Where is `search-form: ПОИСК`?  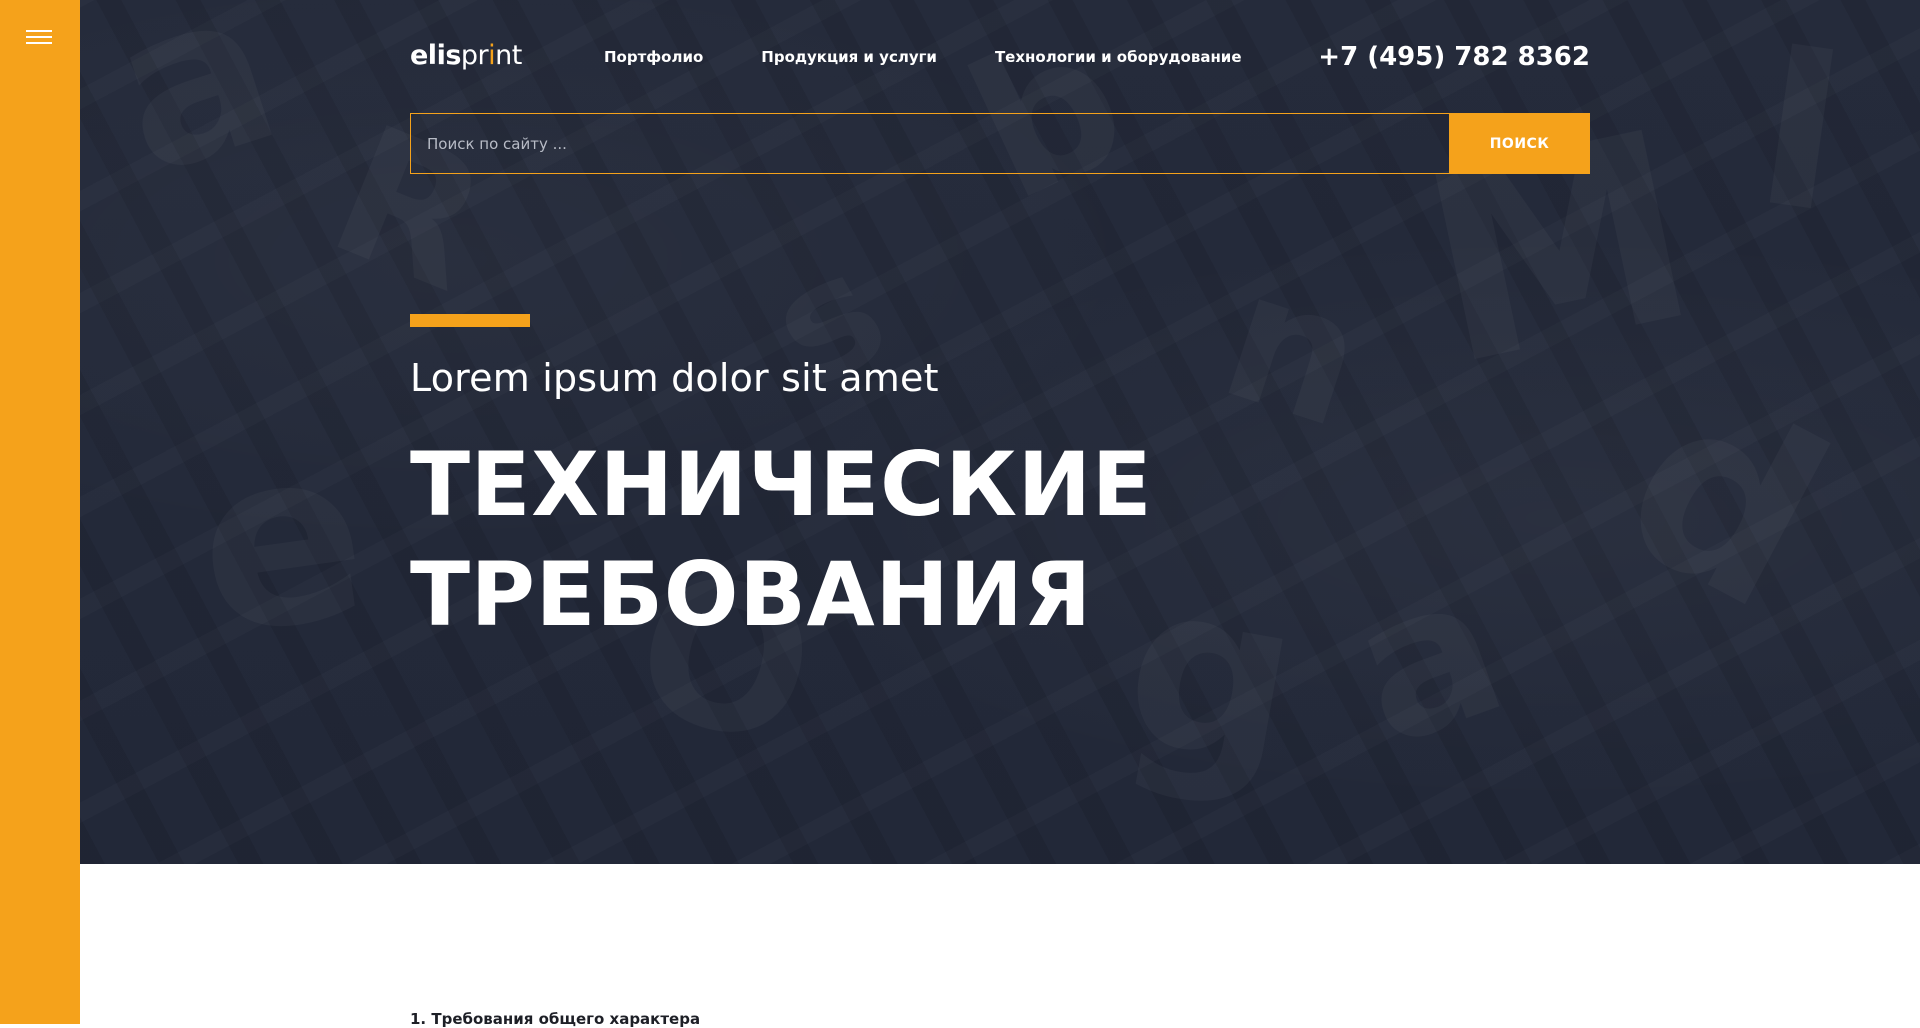
search-form: ПОИСК is located at coordinates (1000, 143).